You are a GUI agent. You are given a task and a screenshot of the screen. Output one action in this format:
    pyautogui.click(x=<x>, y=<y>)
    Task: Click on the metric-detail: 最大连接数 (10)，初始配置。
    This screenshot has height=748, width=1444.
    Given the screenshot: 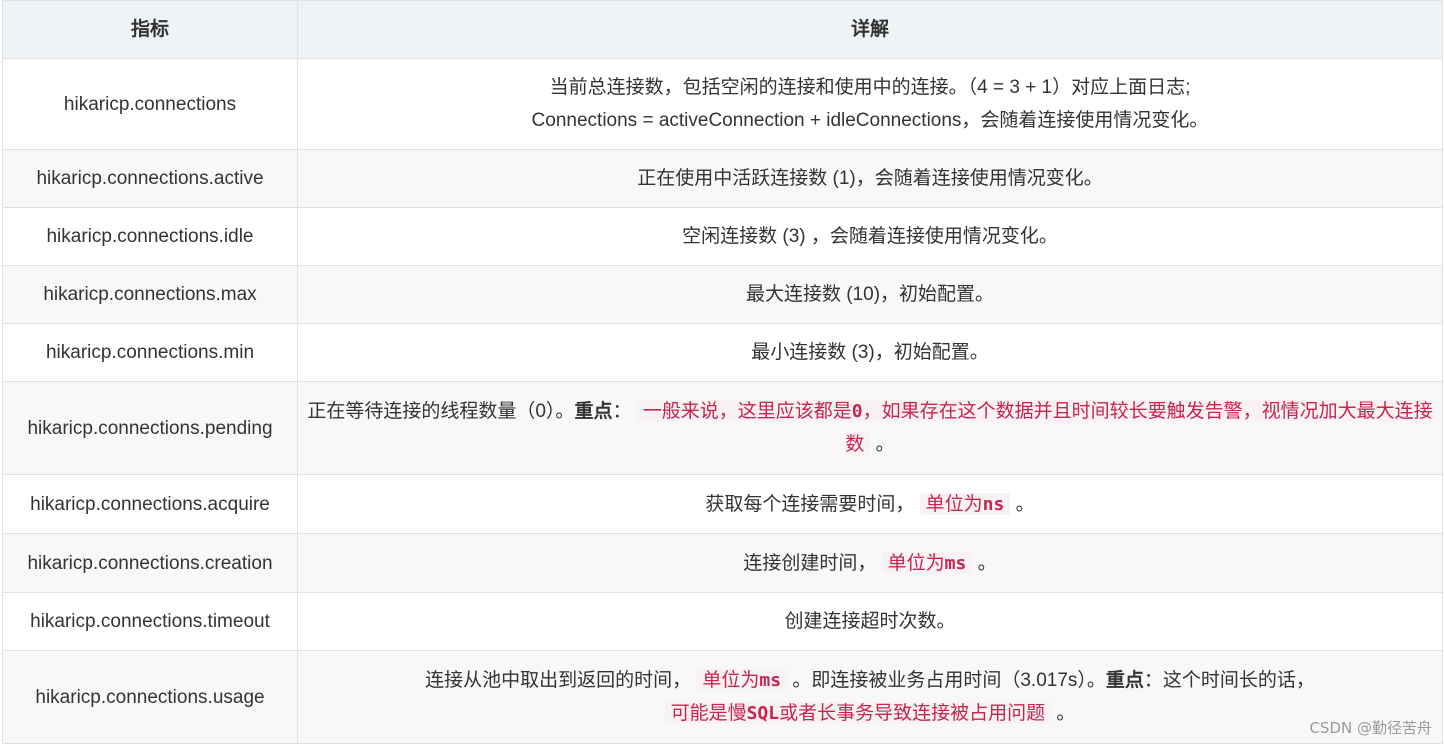 What is the action you would take?
    pyautogui.click(x=870, y=294)
    